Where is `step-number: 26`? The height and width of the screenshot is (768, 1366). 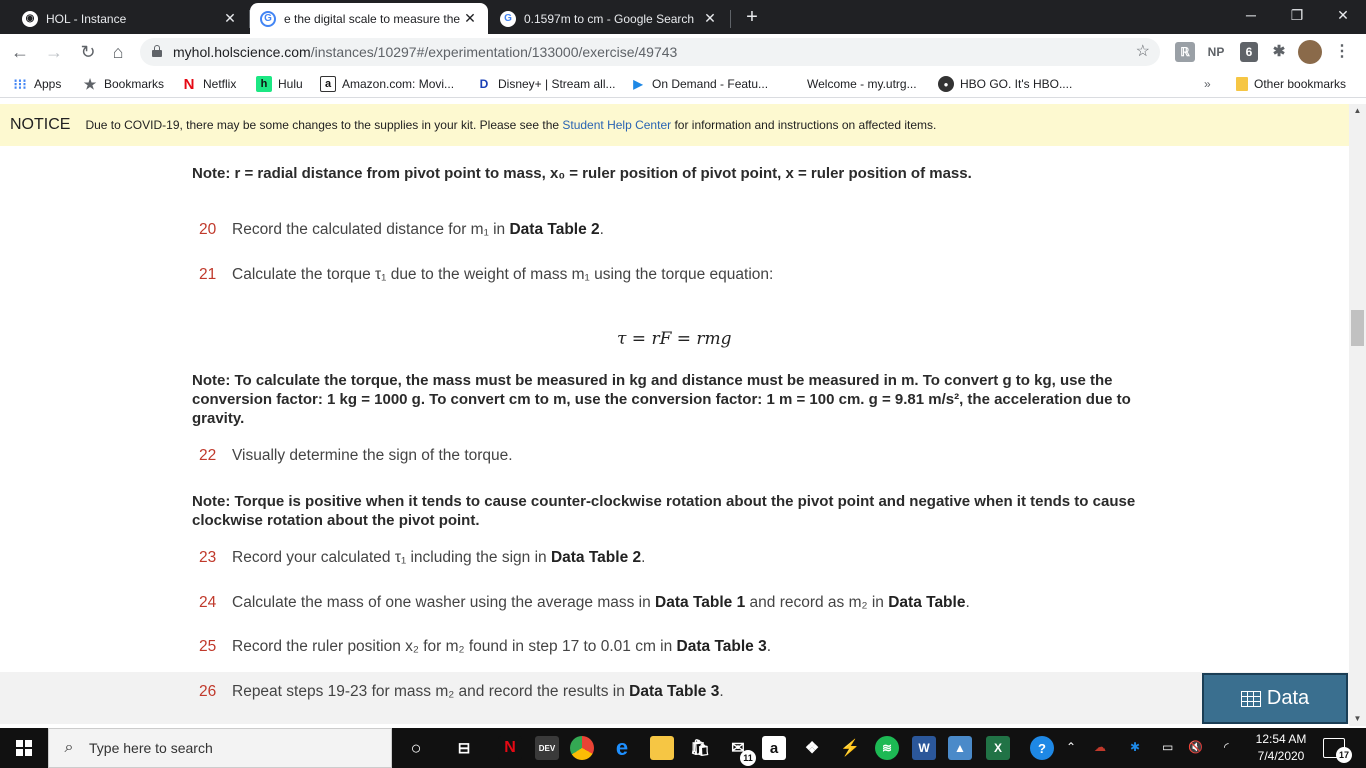
step-number: 26 is located at coordinates (208, 691).